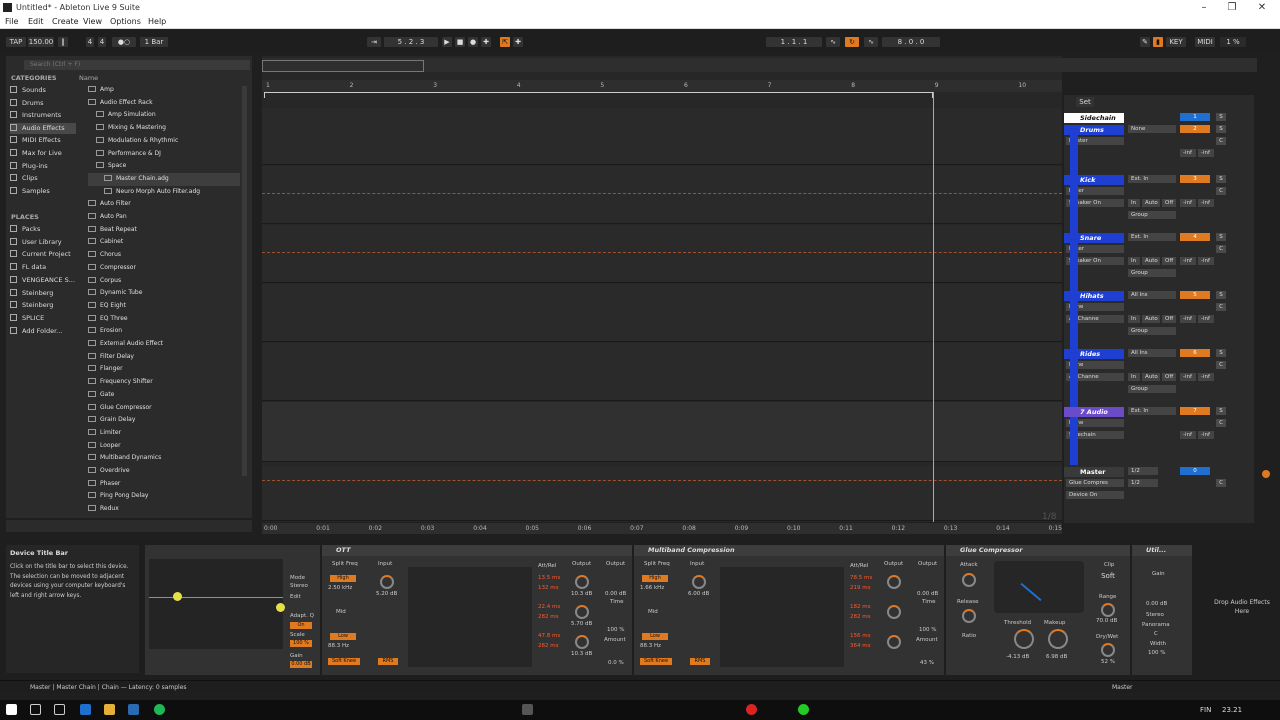  I want to click on track-number: 2, so click(1195, 129).